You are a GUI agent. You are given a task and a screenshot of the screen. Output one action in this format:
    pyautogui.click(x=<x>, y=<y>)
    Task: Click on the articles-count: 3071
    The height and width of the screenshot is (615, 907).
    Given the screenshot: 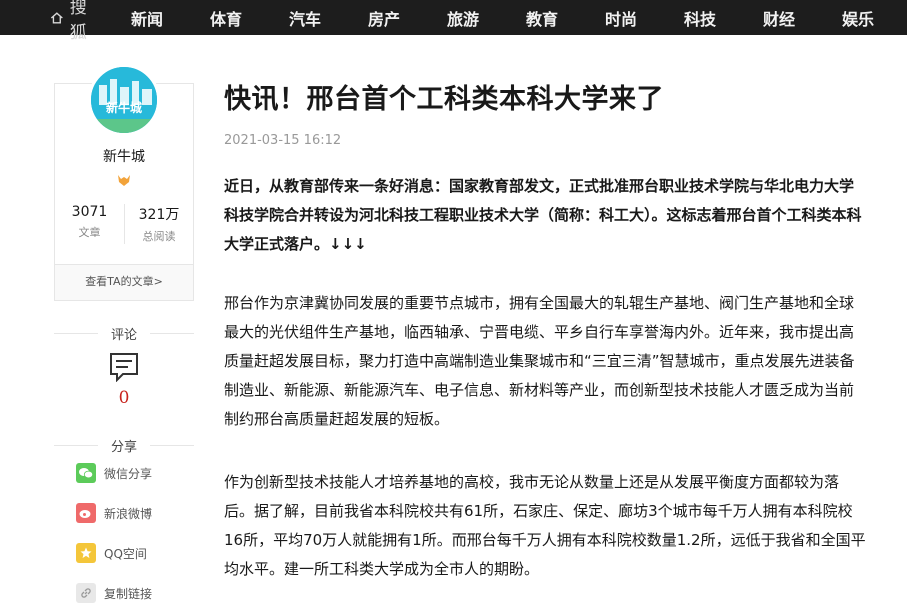 What is the action you would take?
    pyautogui.click(x=89, y=212)
    